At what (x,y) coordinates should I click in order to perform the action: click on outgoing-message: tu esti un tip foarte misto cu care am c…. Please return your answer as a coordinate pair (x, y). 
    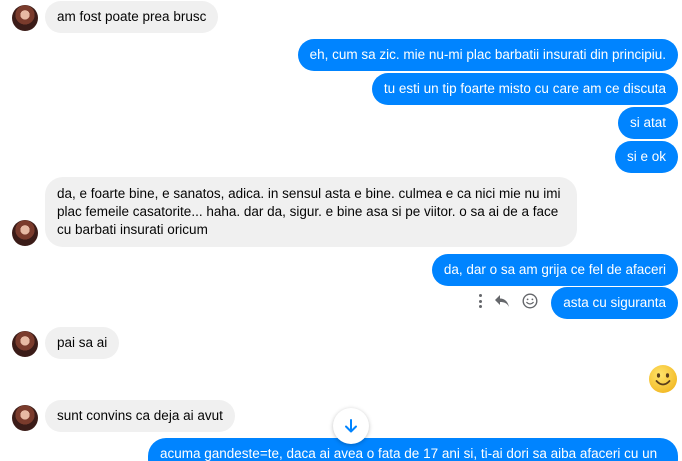
    Looking at the image, I should click on (524, 89).